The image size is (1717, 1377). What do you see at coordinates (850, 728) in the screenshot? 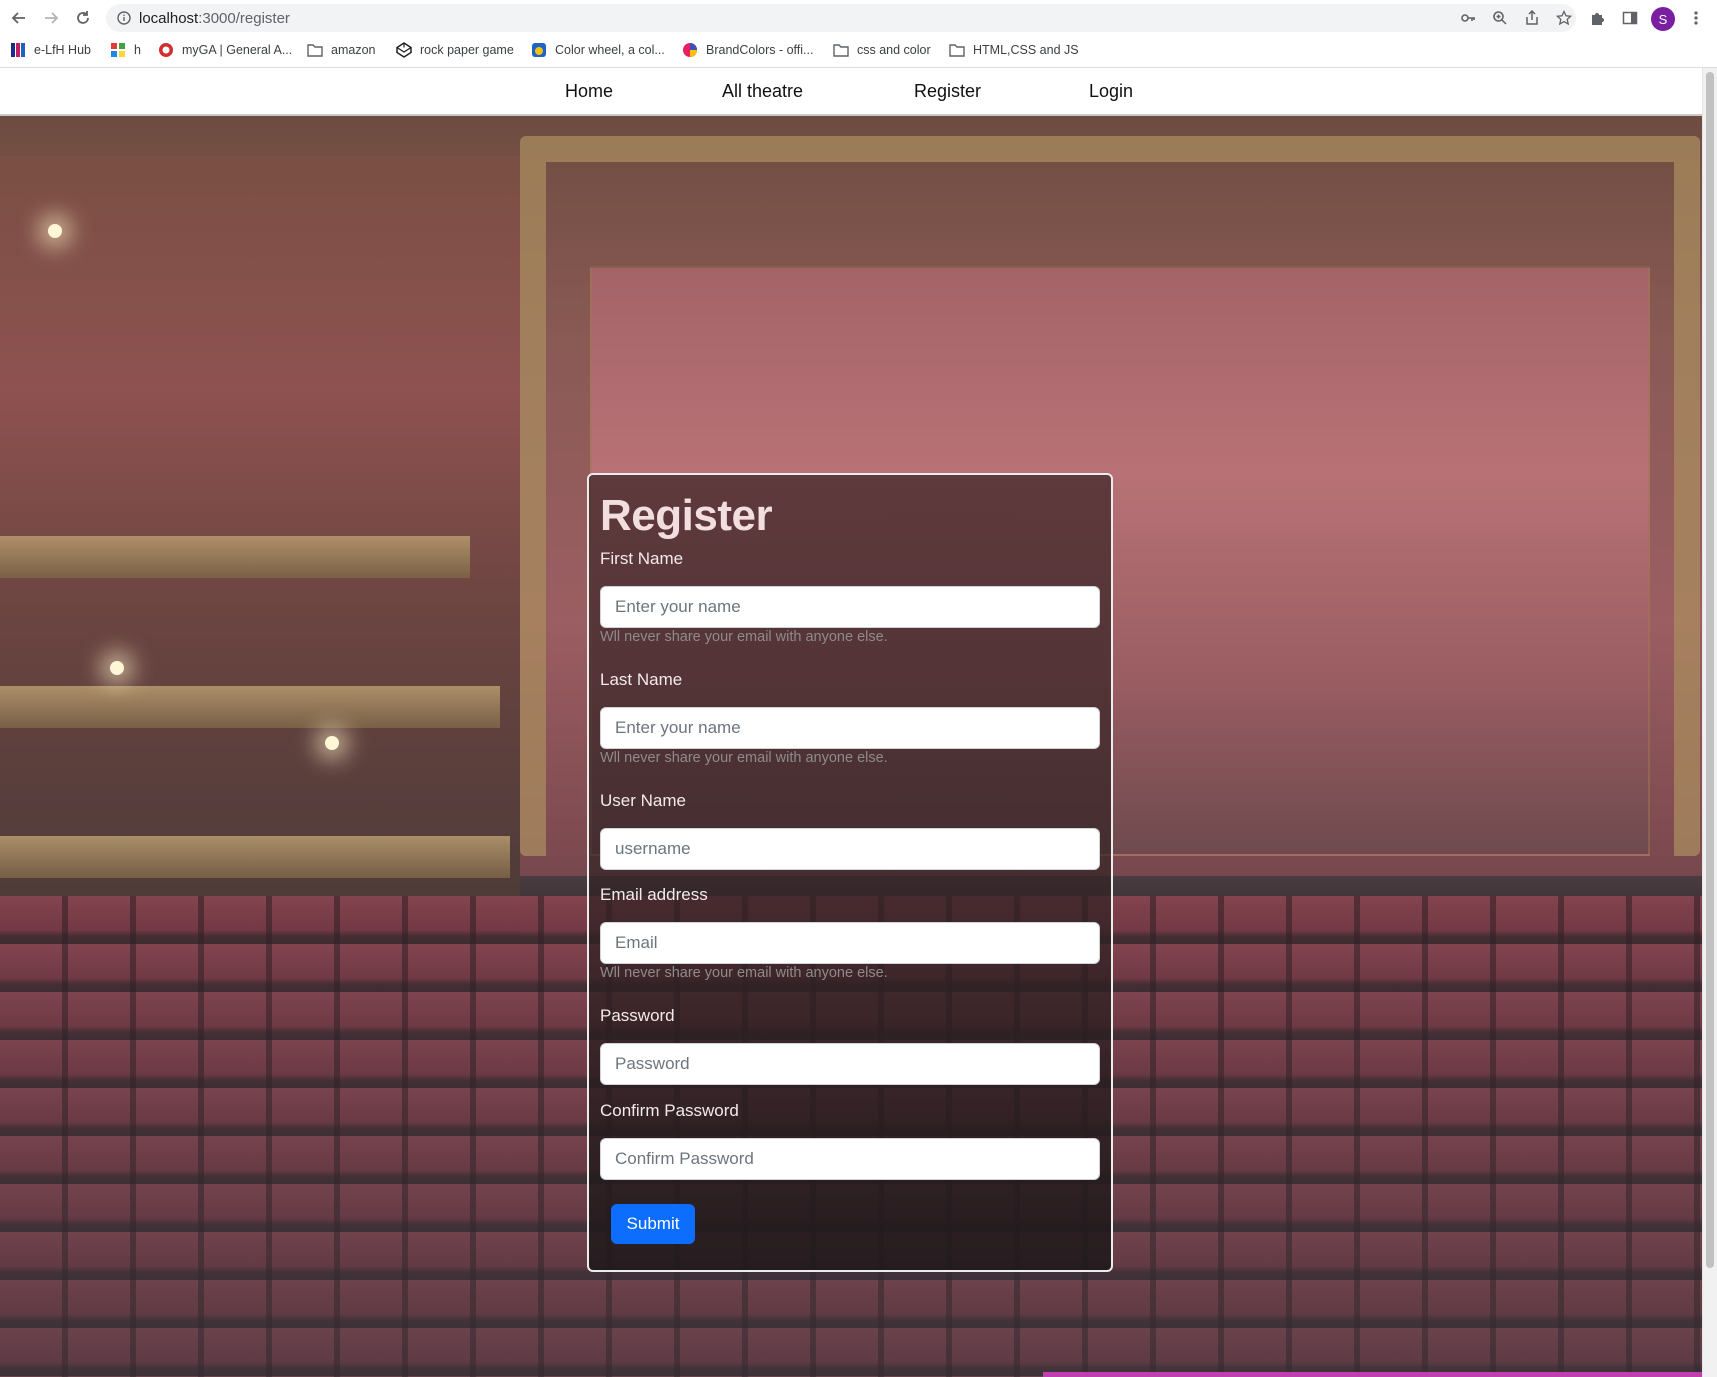
I see `last-name-input` at bounding box center [850, 728].